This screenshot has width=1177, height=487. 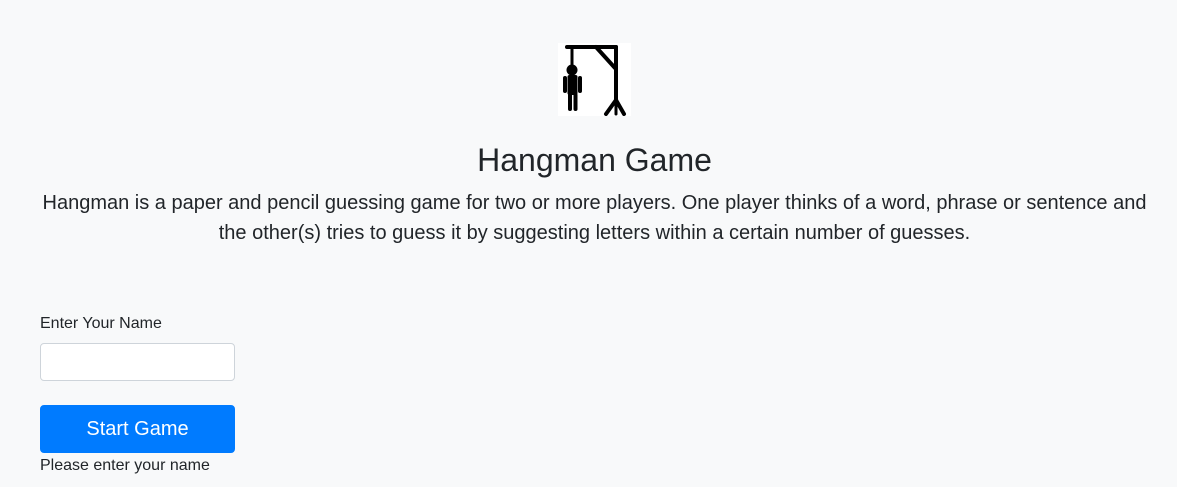 What do you see at coordinates (137, 429) in the screenshot?
I see `start-game-button: Start Game` at bounding box center [137, 429].